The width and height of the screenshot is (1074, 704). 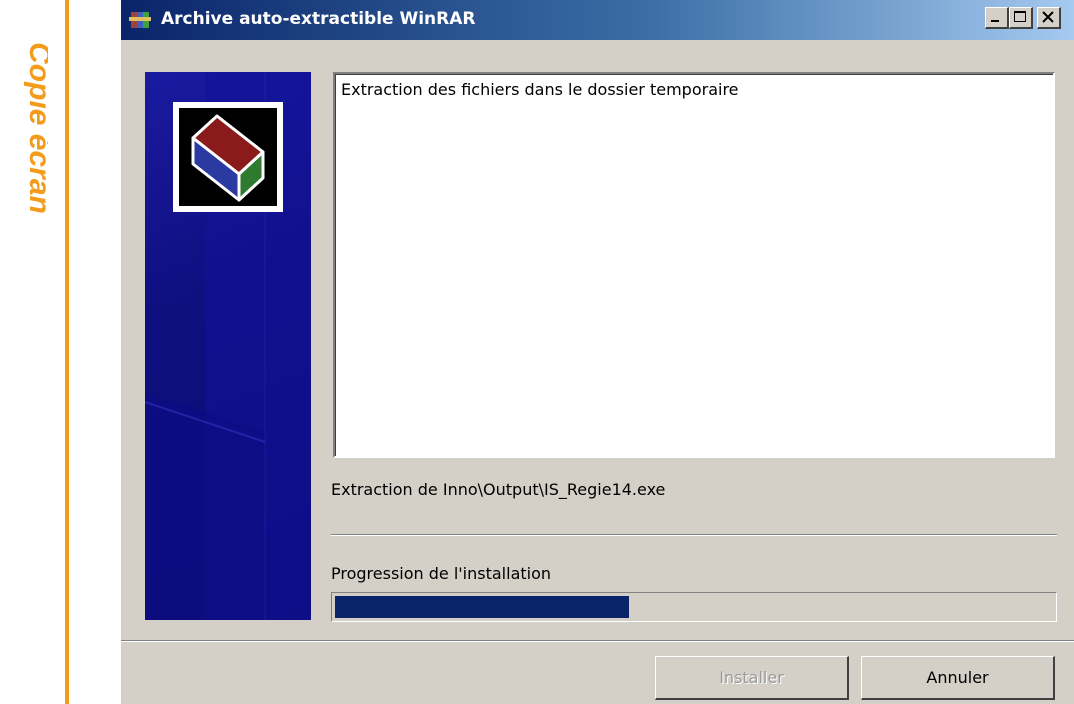 What do you see at coordinates (498, 489) in the screenshot?
I see `current-file-status: Extraction de Inno\Output\IS_Regie14.exe` at bounding box center [498, 489].